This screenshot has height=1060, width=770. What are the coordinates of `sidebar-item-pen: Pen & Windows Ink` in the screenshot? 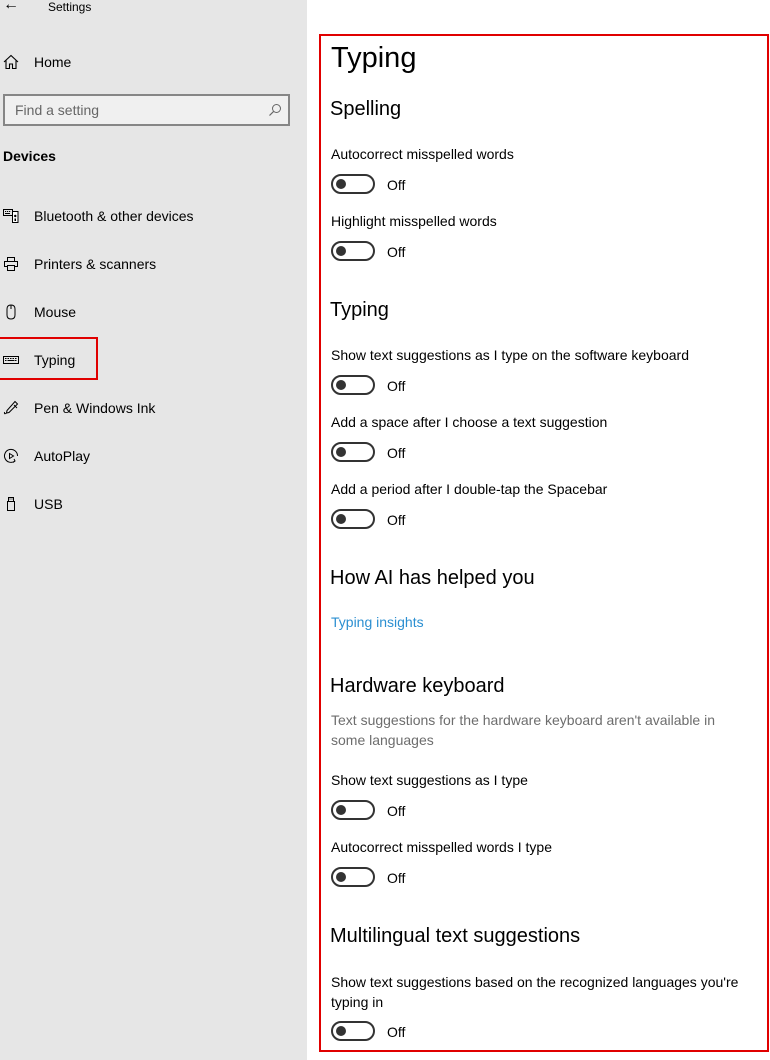 It's located at (150, 408).